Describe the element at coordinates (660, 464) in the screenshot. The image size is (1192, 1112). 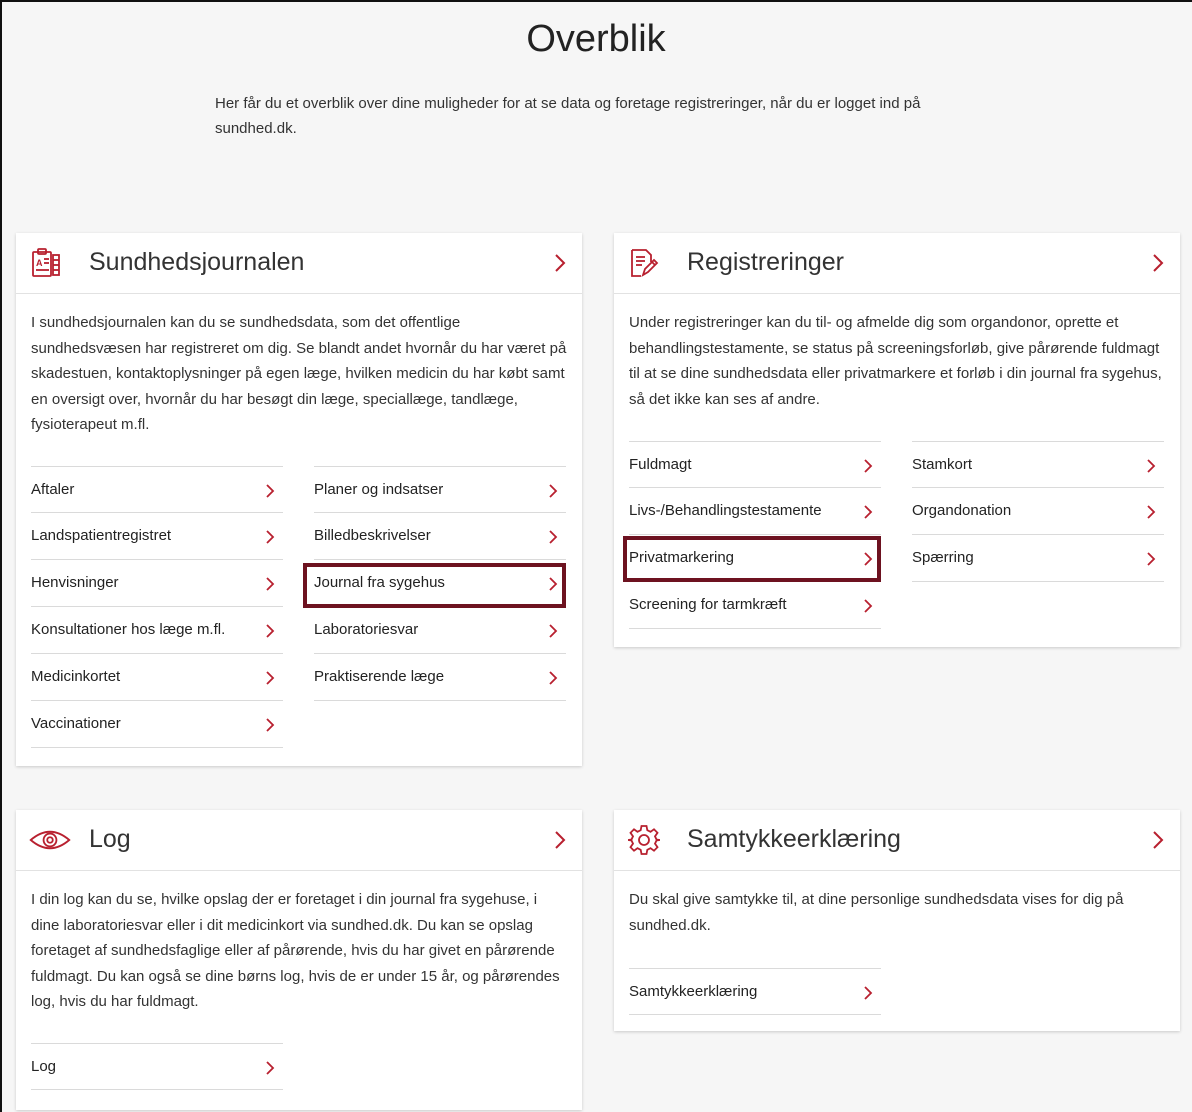
I see `link-label: Fuldmagt` at that location.